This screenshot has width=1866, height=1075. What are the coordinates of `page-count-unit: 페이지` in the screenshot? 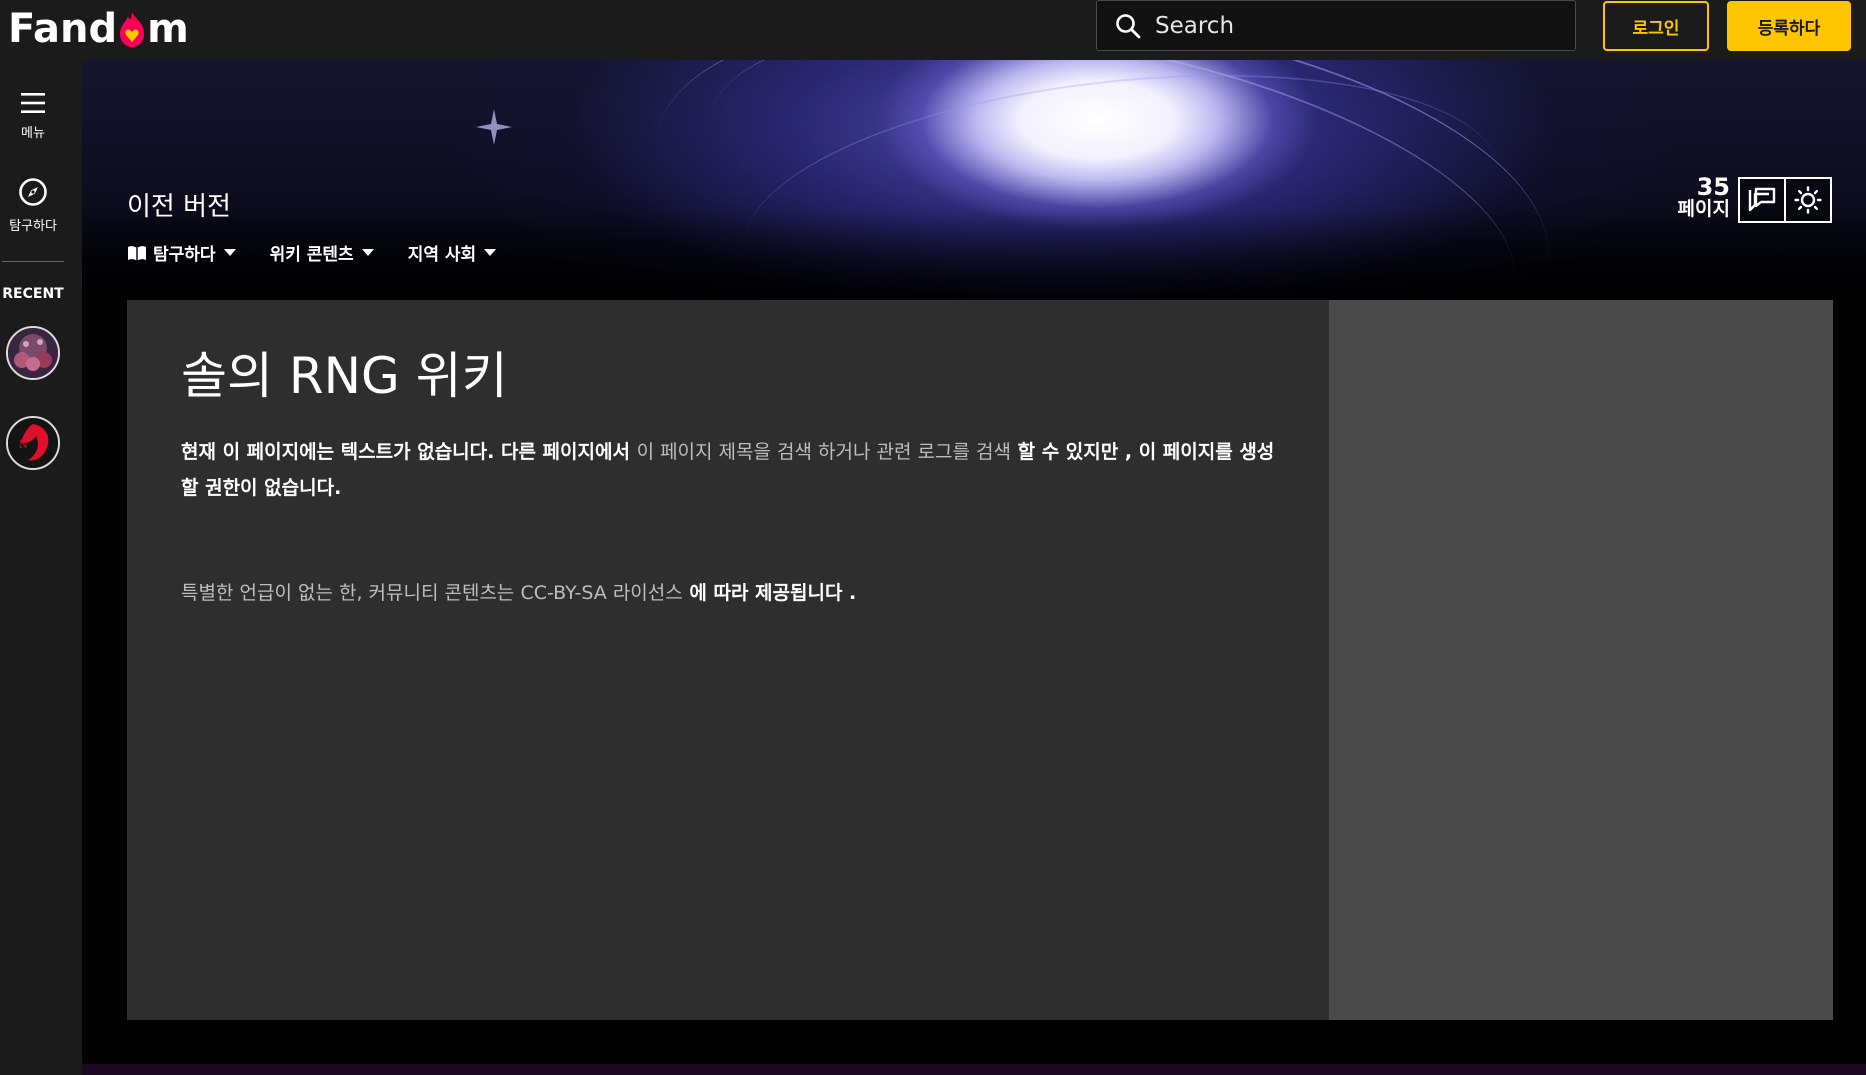 It's located at (1703, 209).